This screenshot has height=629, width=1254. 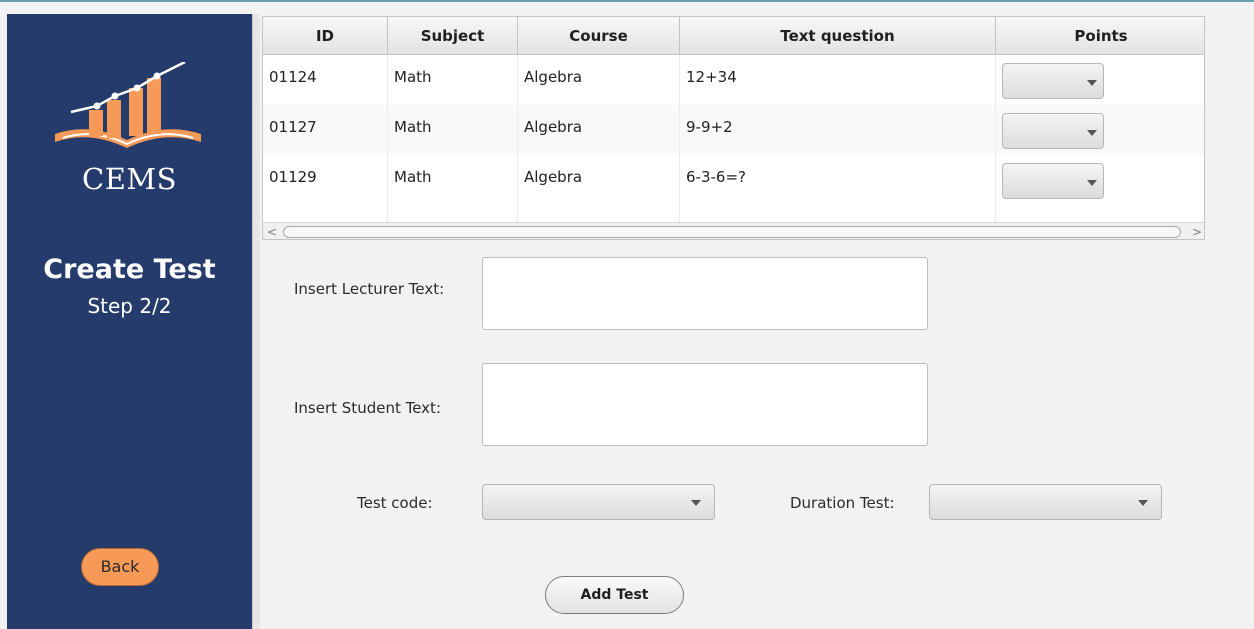 What do you see at coordinates (838, 180) in the screenshot?
I see `cell-question: 6-3-6=?` at bounding box center [838, 180].